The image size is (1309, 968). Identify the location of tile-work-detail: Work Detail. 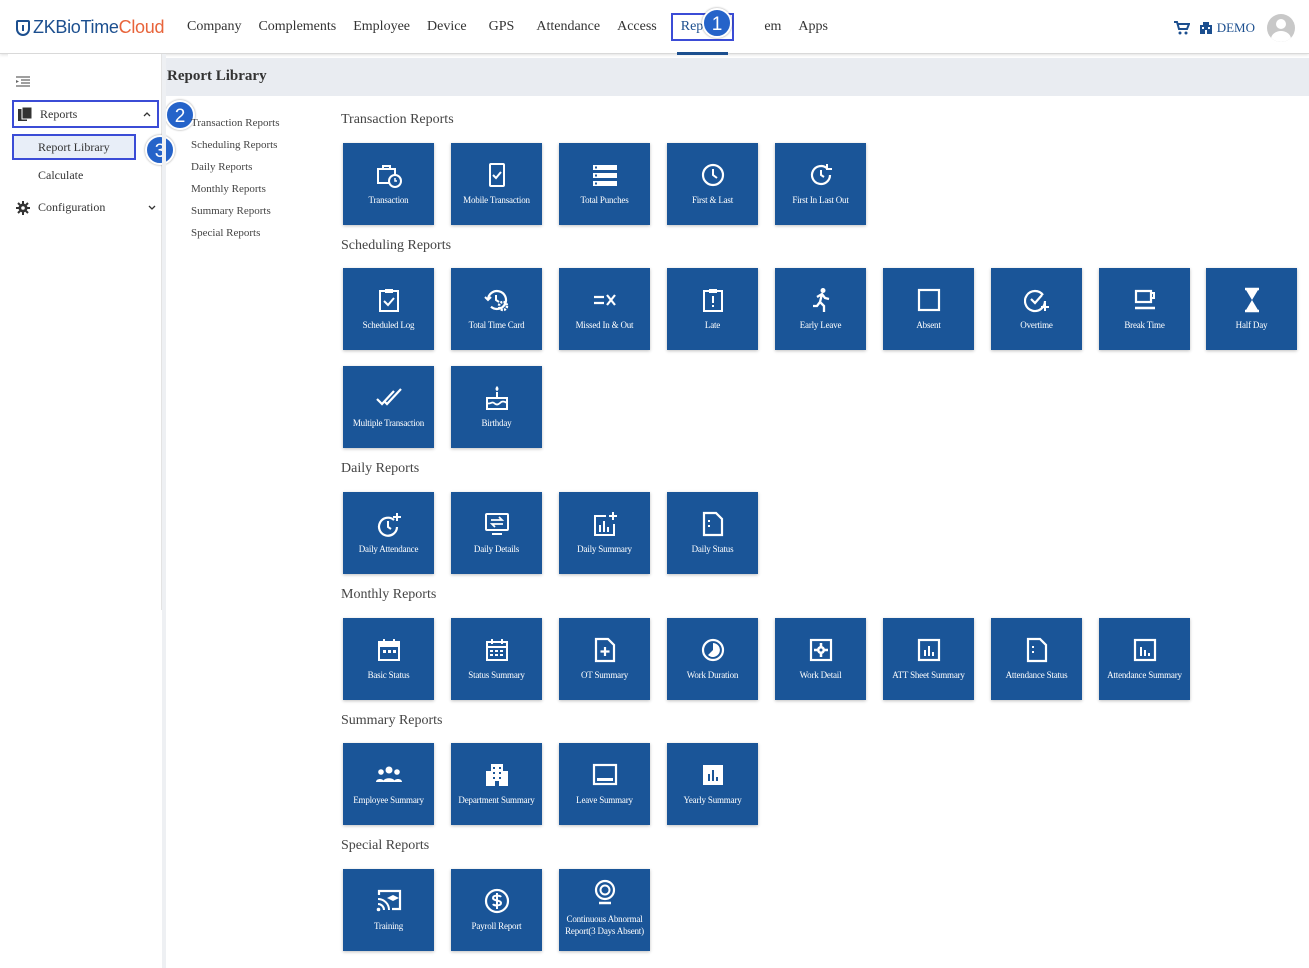
(820, 659).